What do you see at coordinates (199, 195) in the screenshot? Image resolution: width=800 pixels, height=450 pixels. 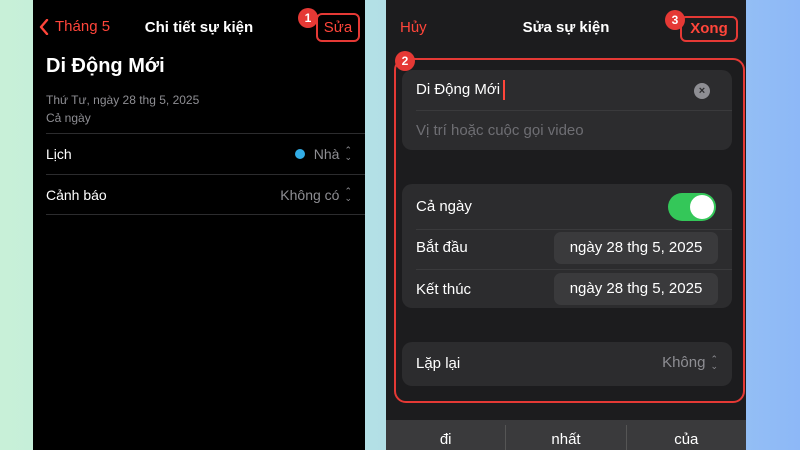 I see `alert-row: Cảnh báo Không có ⌃ ⌄` at bounding box center [199, 195].